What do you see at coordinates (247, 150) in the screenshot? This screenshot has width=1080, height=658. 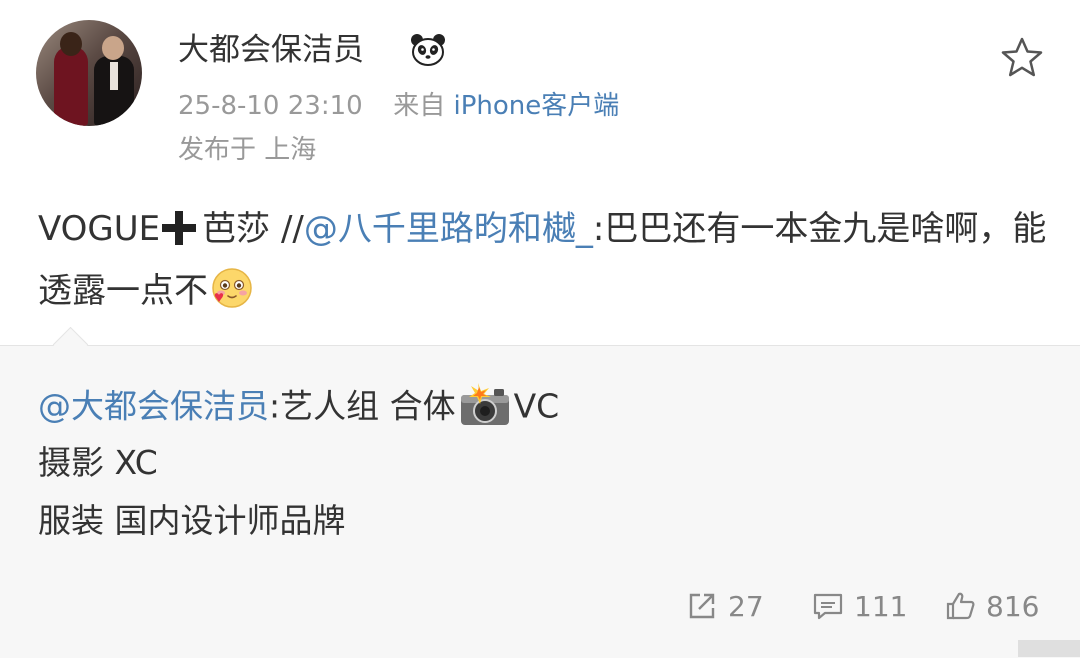 I see `post-location: 发布于 上海` at bounding box center [247, 150].